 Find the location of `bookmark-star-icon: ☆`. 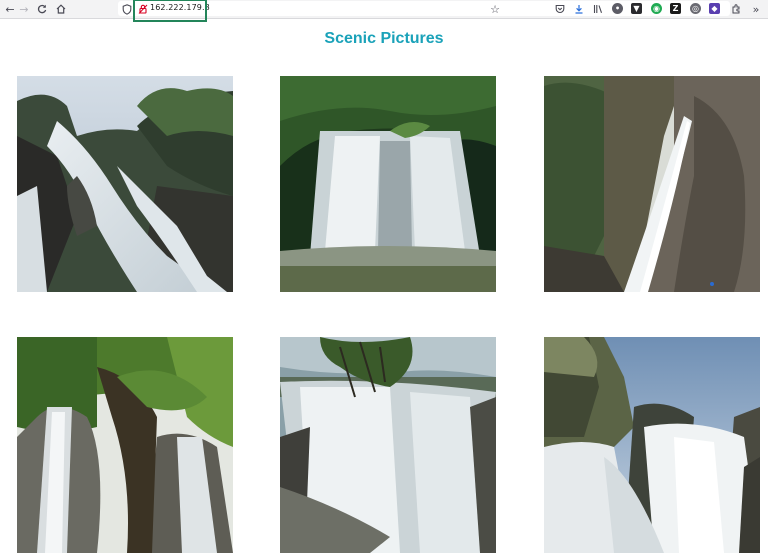

bookmark-star-icon: ☆ is located at coordinates (495, 9).